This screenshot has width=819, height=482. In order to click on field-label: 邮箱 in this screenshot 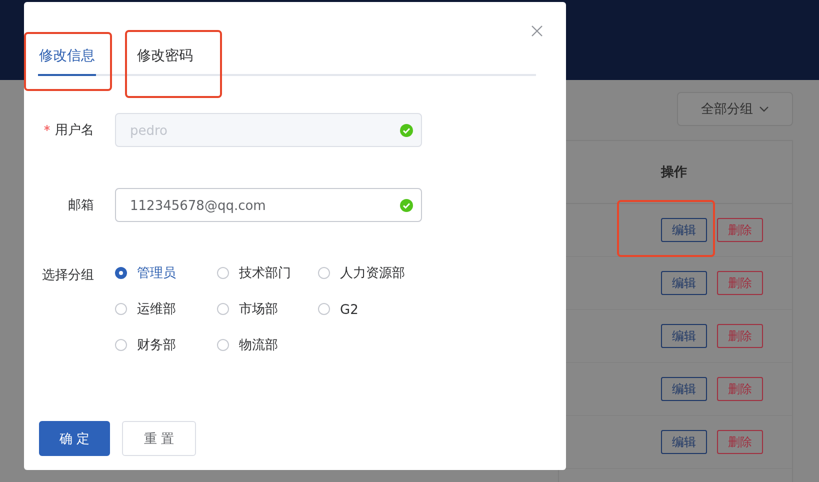, I will do `click(81, 204)`.